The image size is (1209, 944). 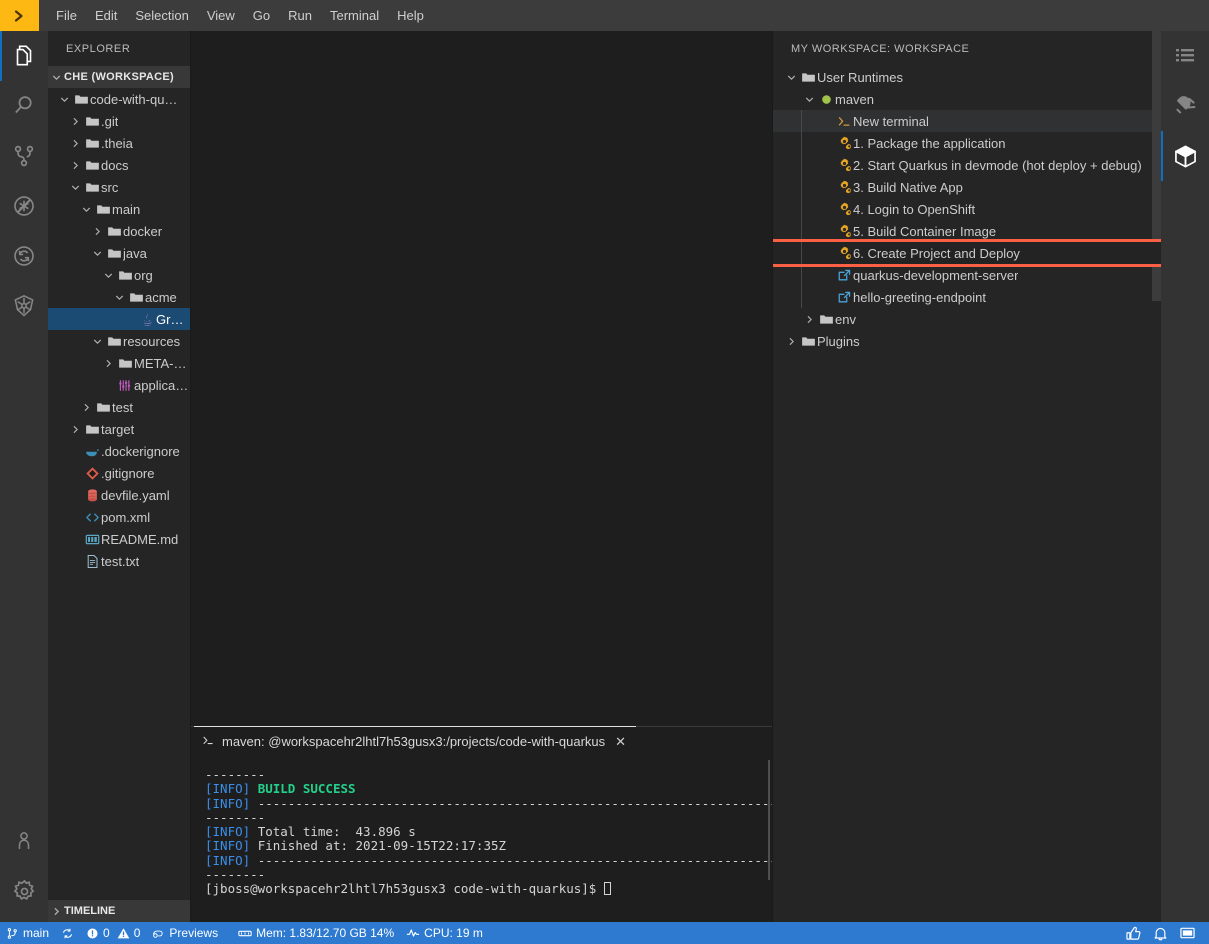 What do you see at coordinates (98, 48) in the screenshot?
I see `explorer-title: EXPLORER` at bounding box center [98, 48].